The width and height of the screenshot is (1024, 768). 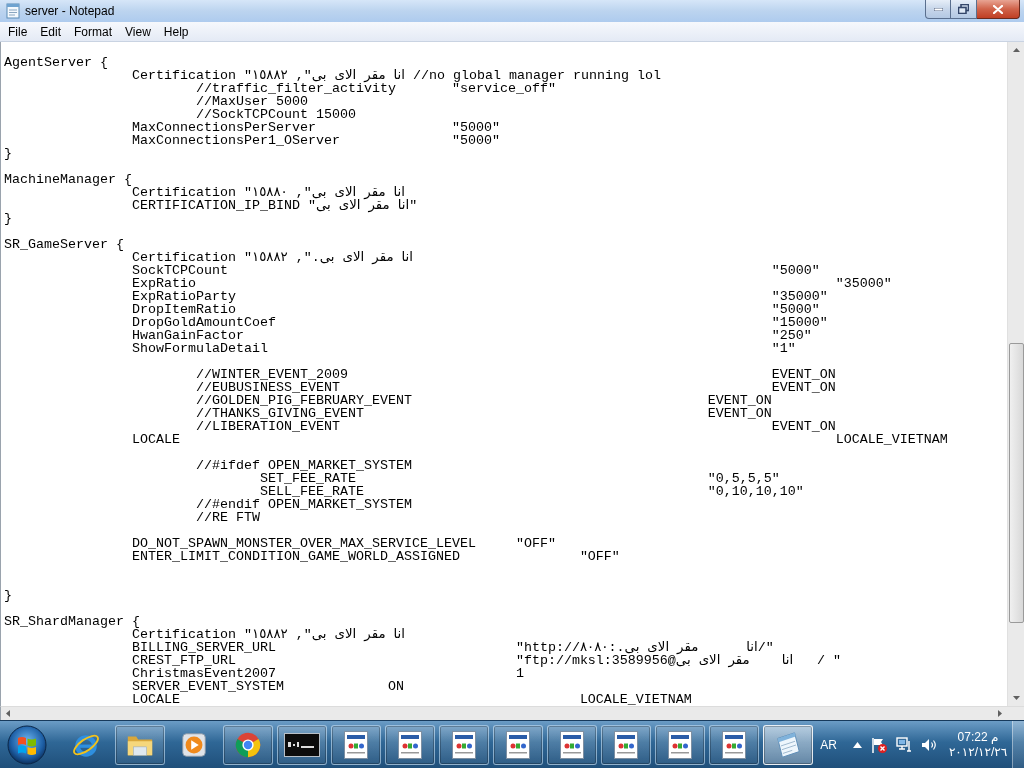 What do you see at coordinates (275, 114) in the screenshot?
I see `code-text: //SockTCPCount 15000` at bounding box center [275, 114].